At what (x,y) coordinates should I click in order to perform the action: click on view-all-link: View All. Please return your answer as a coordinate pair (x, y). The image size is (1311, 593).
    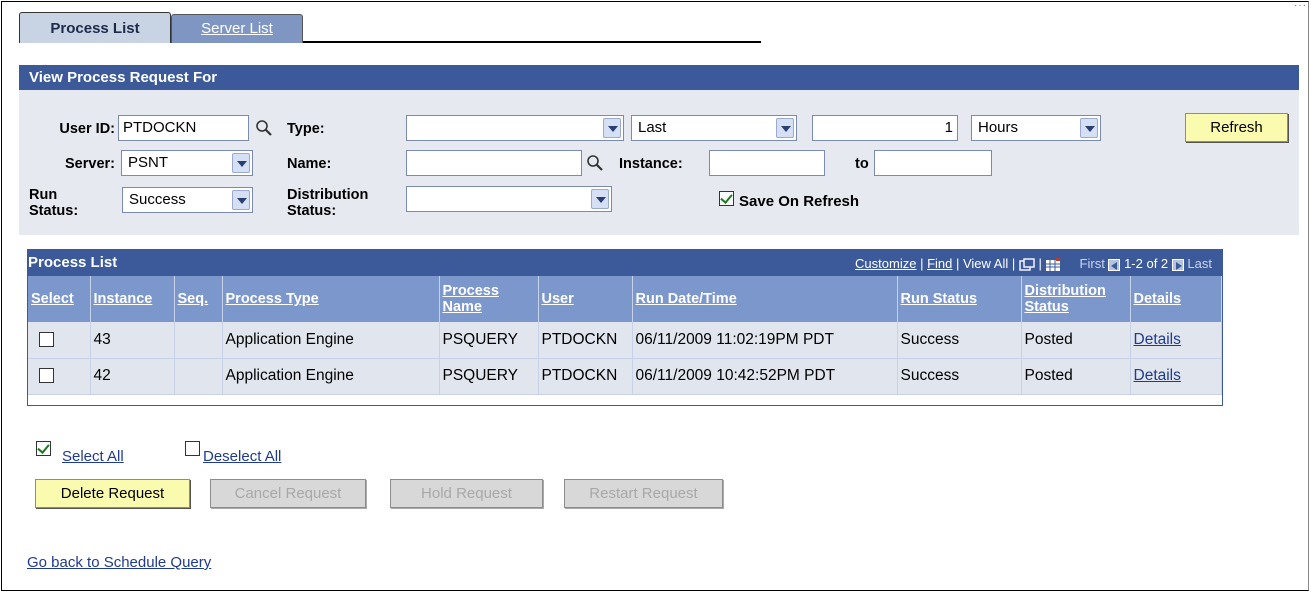
    Looking at the image, I should click on (985, 263).